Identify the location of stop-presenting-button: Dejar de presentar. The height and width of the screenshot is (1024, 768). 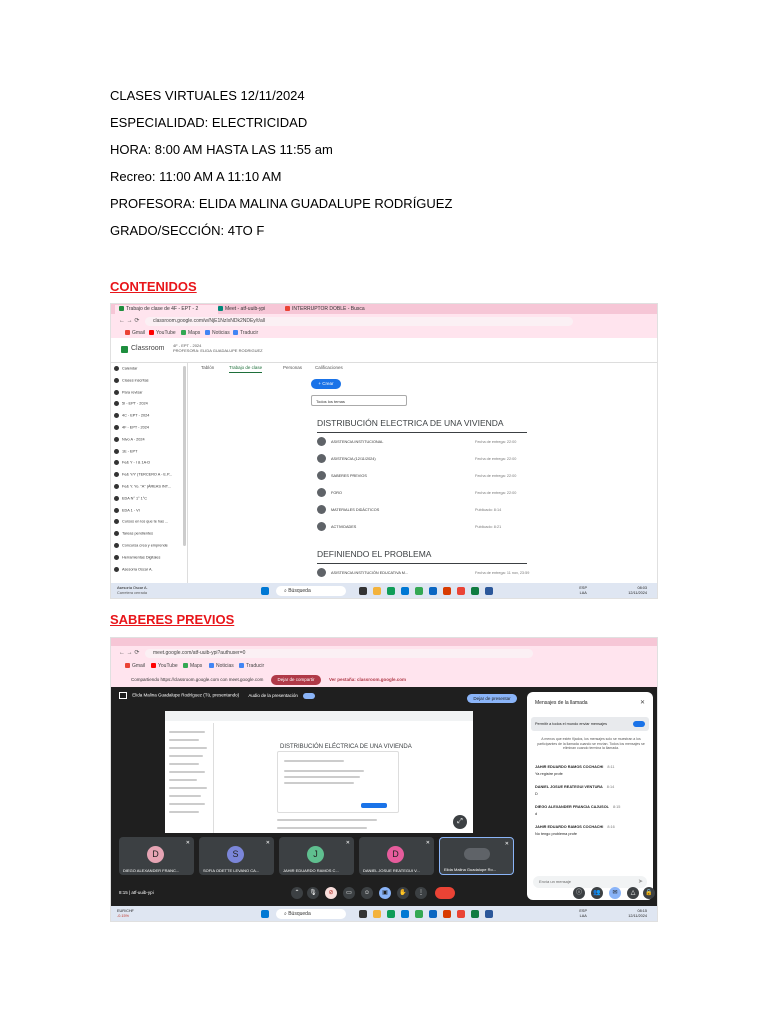
(492, 698).